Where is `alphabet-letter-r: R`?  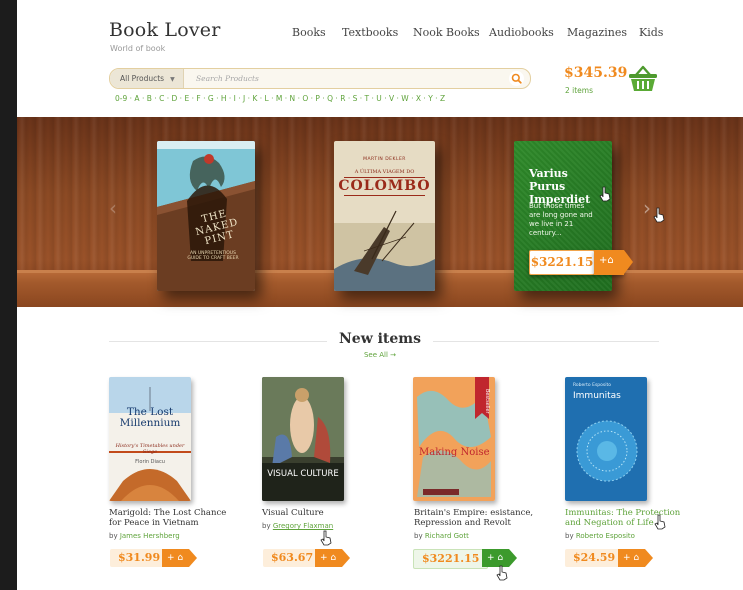
alphabet-letter-r: R is located at coordinates (342, 98).